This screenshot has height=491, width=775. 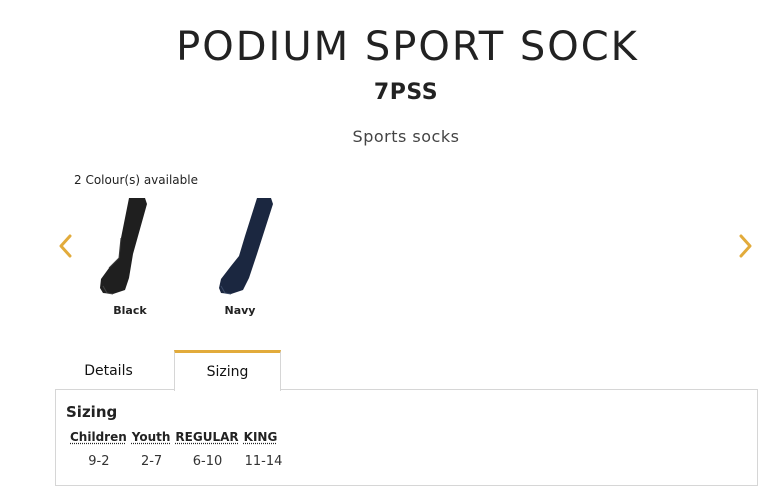 What do you see at coordinates (407, 47) in the screenshot?
I see `product-title: PODIUM SPORT SOCK` at bounding box center [407, 47].